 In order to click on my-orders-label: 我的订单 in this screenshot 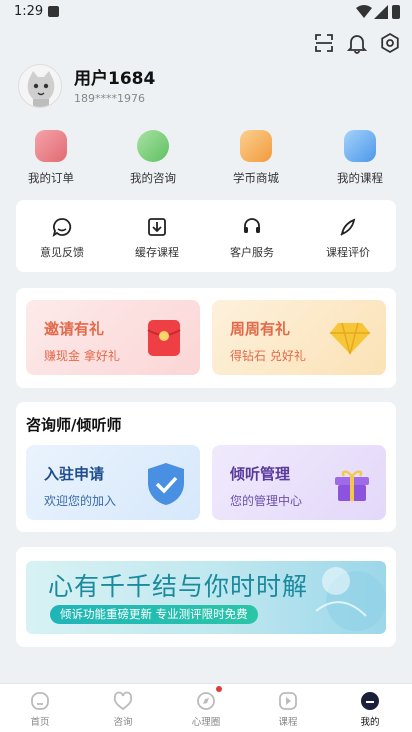, I will do `click(51, 178)`.